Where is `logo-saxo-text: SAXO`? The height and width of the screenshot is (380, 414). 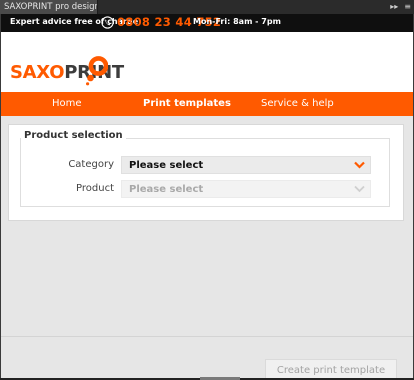
logo-saxo-text: SAXO is located at coordinates (37, 72).